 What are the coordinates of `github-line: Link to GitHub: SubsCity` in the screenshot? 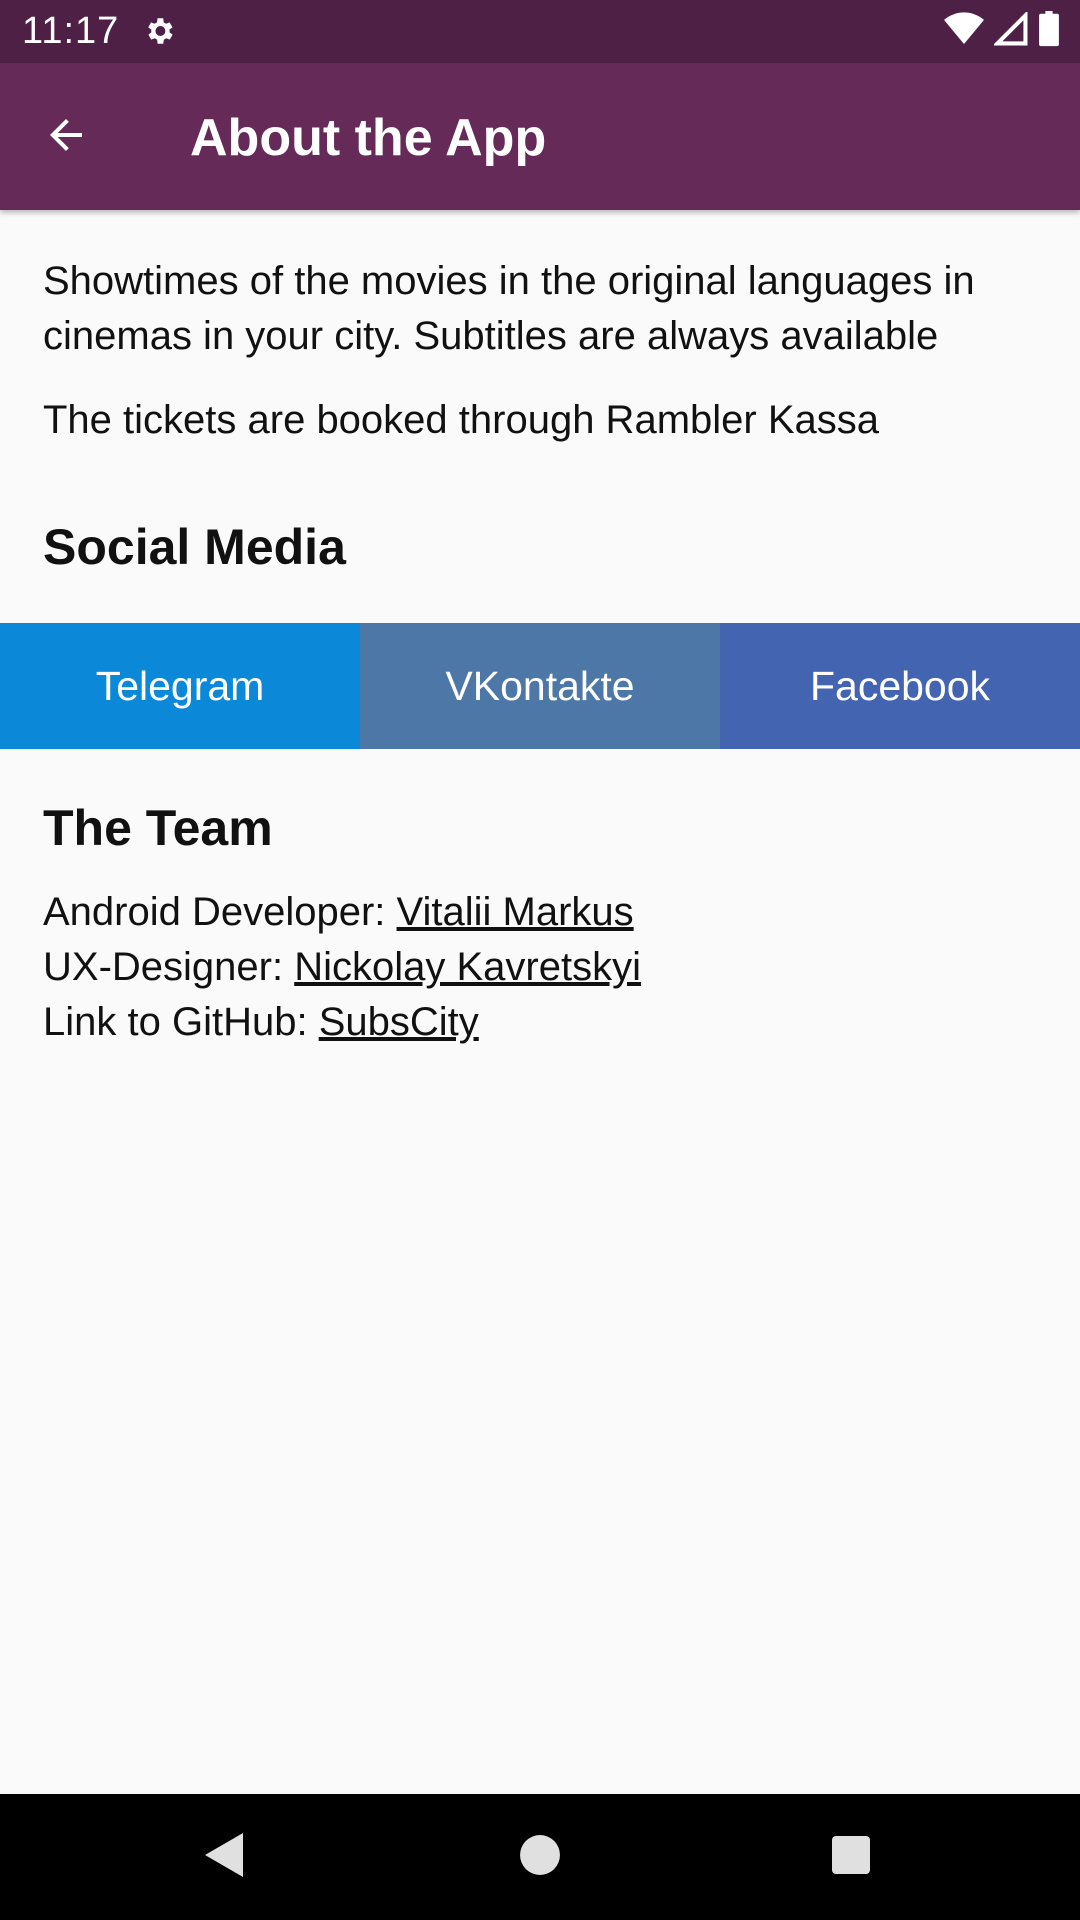 It's located at (261, 1022).